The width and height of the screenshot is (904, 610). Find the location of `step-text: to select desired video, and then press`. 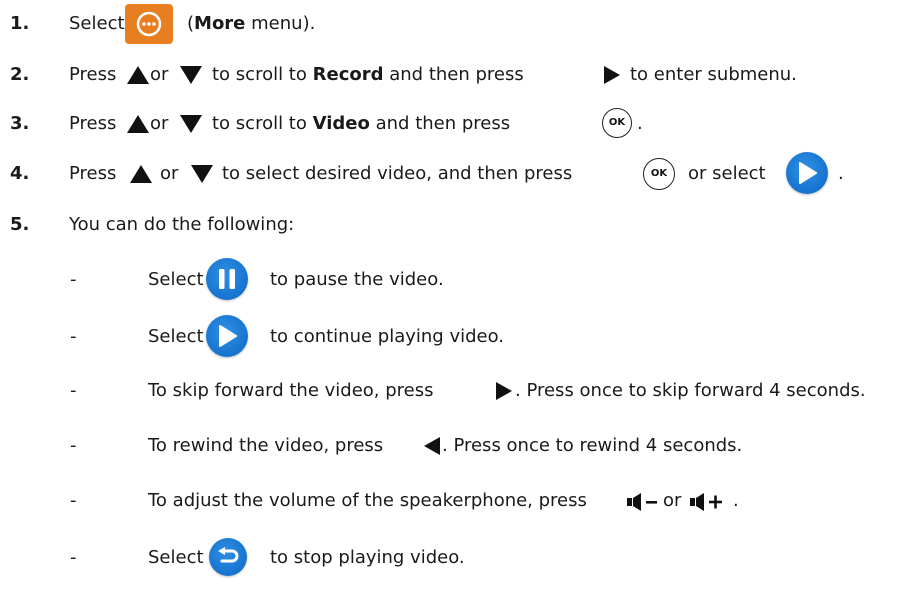

step-text: to select desired video, and then press is located at coordinates (397, 173).